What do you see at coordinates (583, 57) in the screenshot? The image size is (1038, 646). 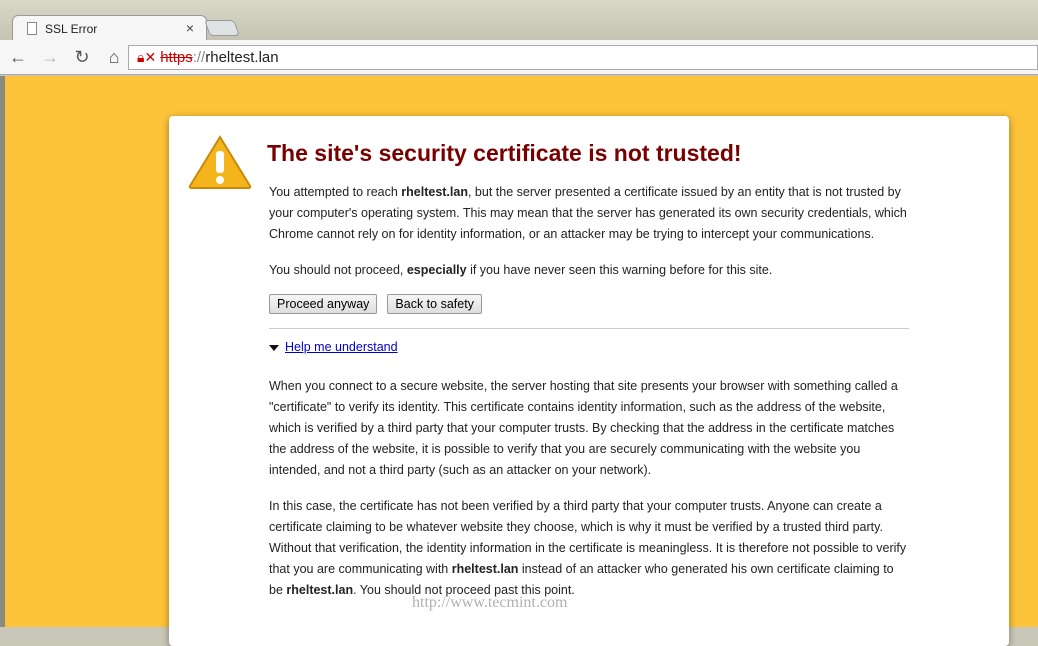 I see `address-bar: 🔒︎✕ https :// rheltest.lan` at bounding box center [583, 57].